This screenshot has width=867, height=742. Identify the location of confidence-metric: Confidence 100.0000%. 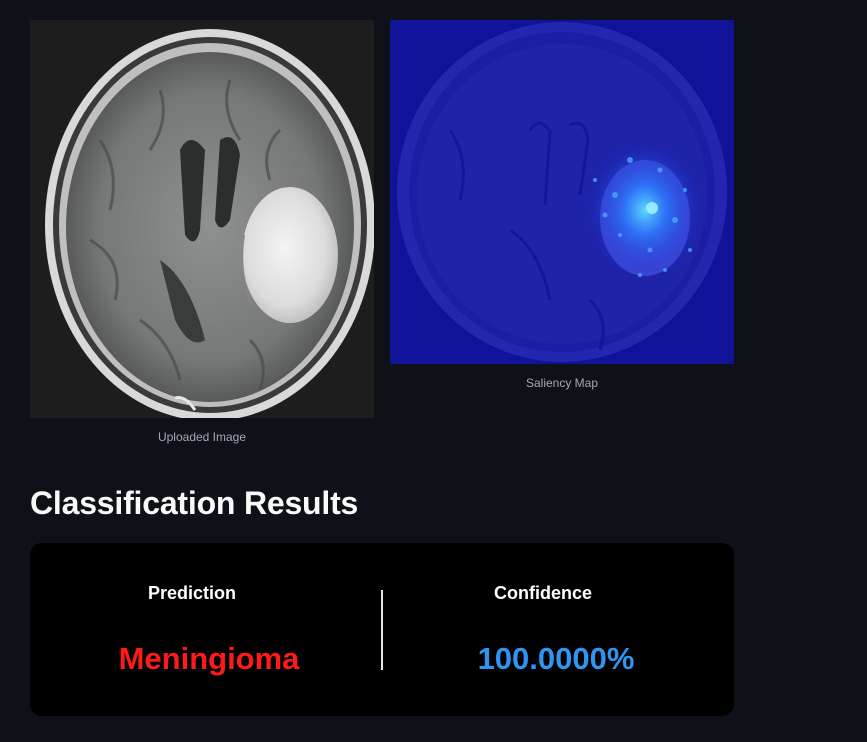
(558, 629).